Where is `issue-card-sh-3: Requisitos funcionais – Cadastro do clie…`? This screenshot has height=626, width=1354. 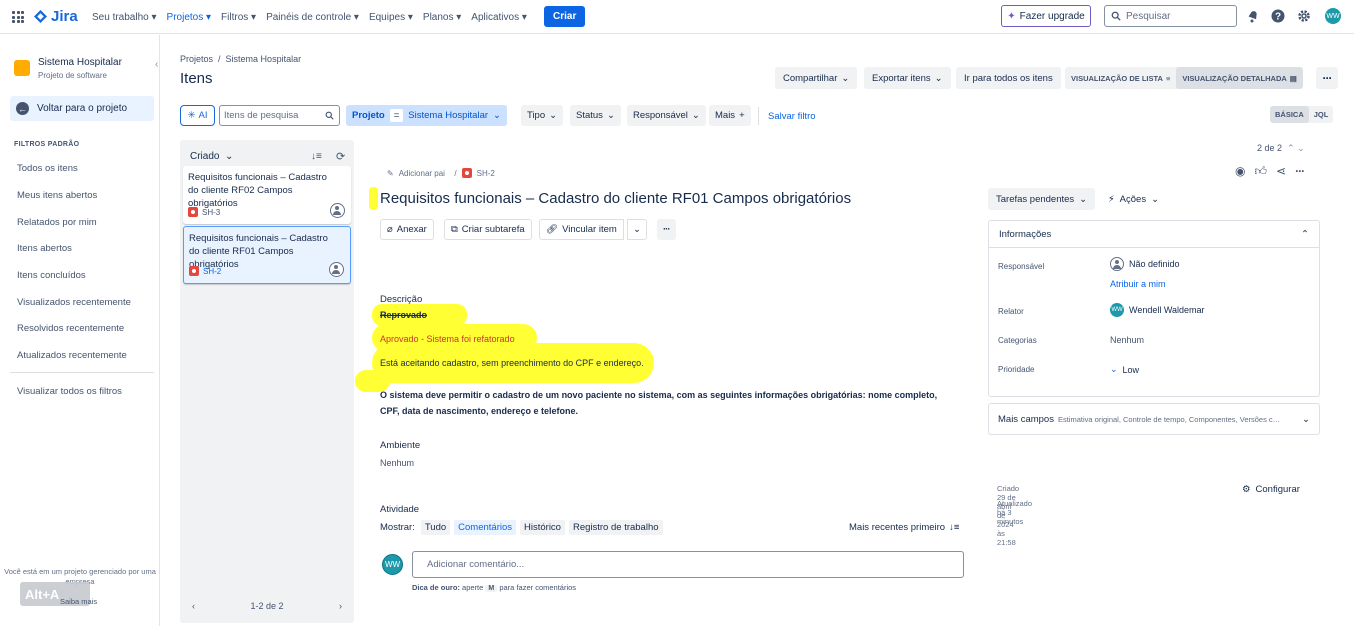 issue-card-sh-3: Requisitos funcionais – Cadastro do clie… is located at coordinates (267, 195).